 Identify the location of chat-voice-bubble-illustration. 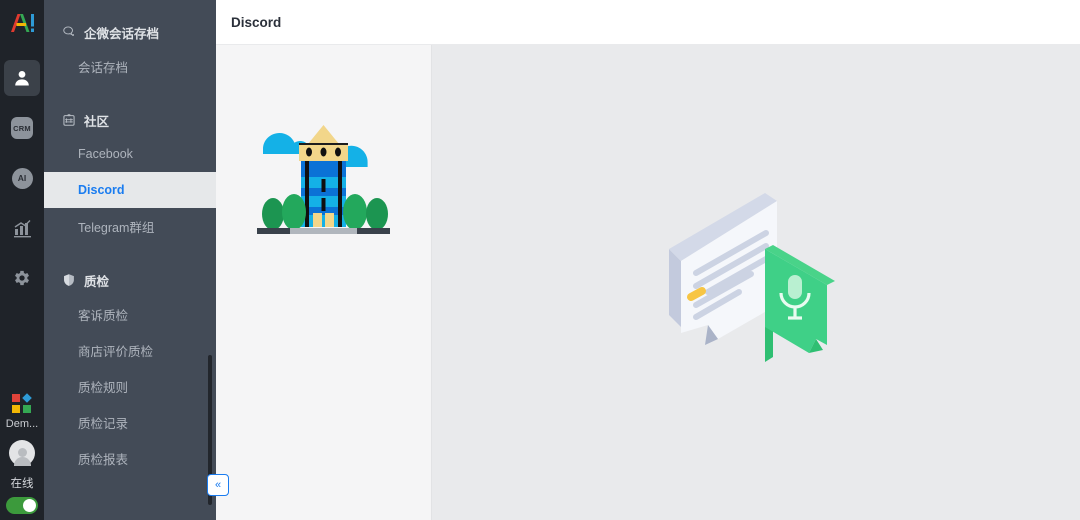
(752, 277).